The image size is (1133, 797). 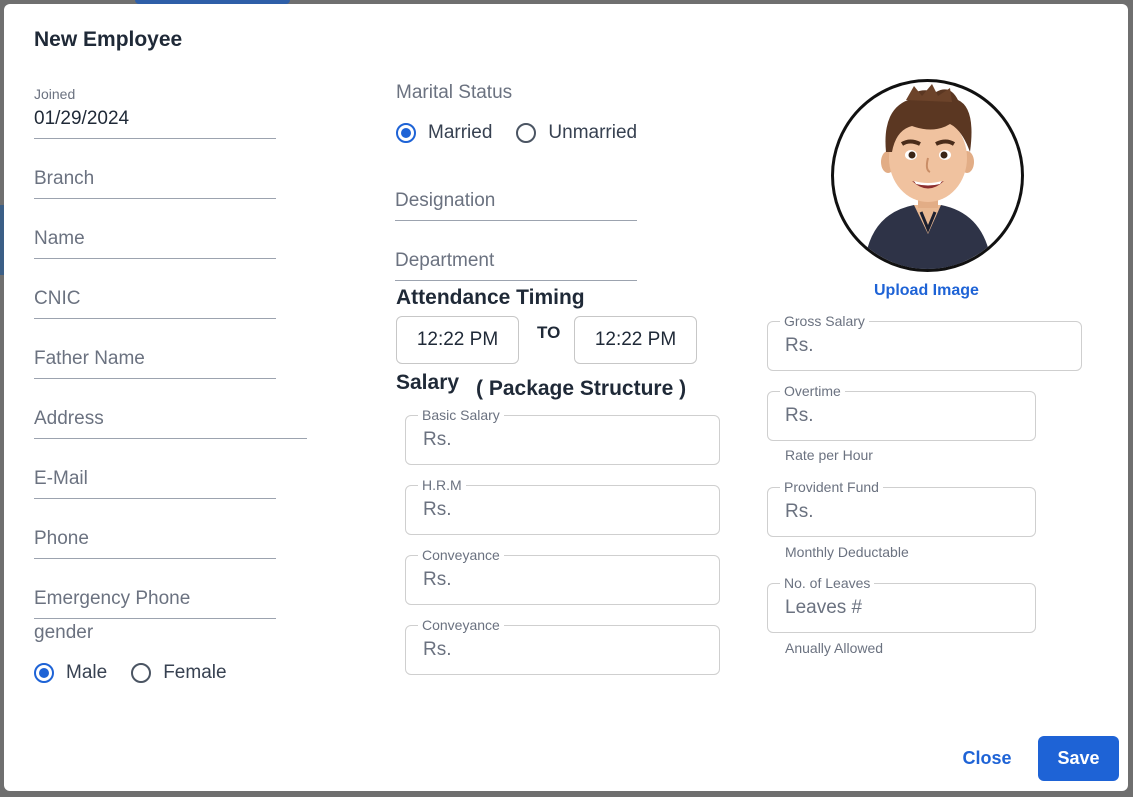 I want to click on overtime-field: Overtime Rs., so click(x=901, y=412).